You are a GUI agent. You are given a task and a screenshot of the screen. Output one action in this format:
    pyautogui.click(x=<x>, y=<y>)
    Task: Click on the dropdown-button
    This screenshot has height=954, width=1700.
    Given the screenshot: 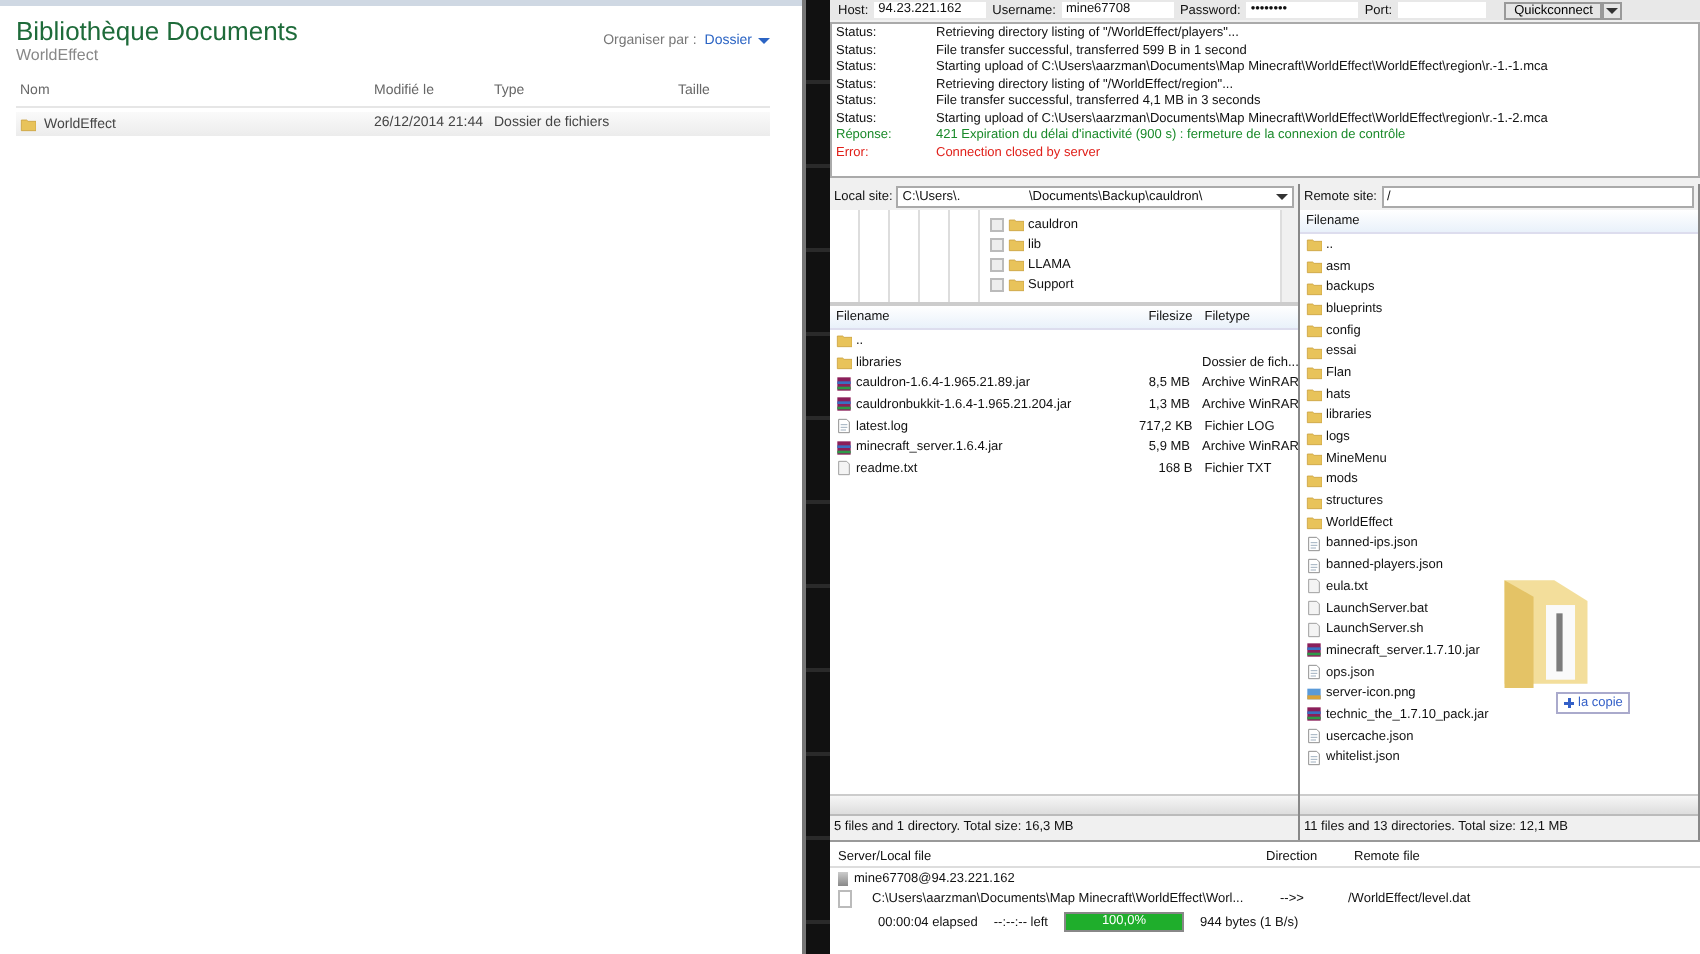 What is the action you would take?
    pyautogui.click(x=1612, y=10)
    